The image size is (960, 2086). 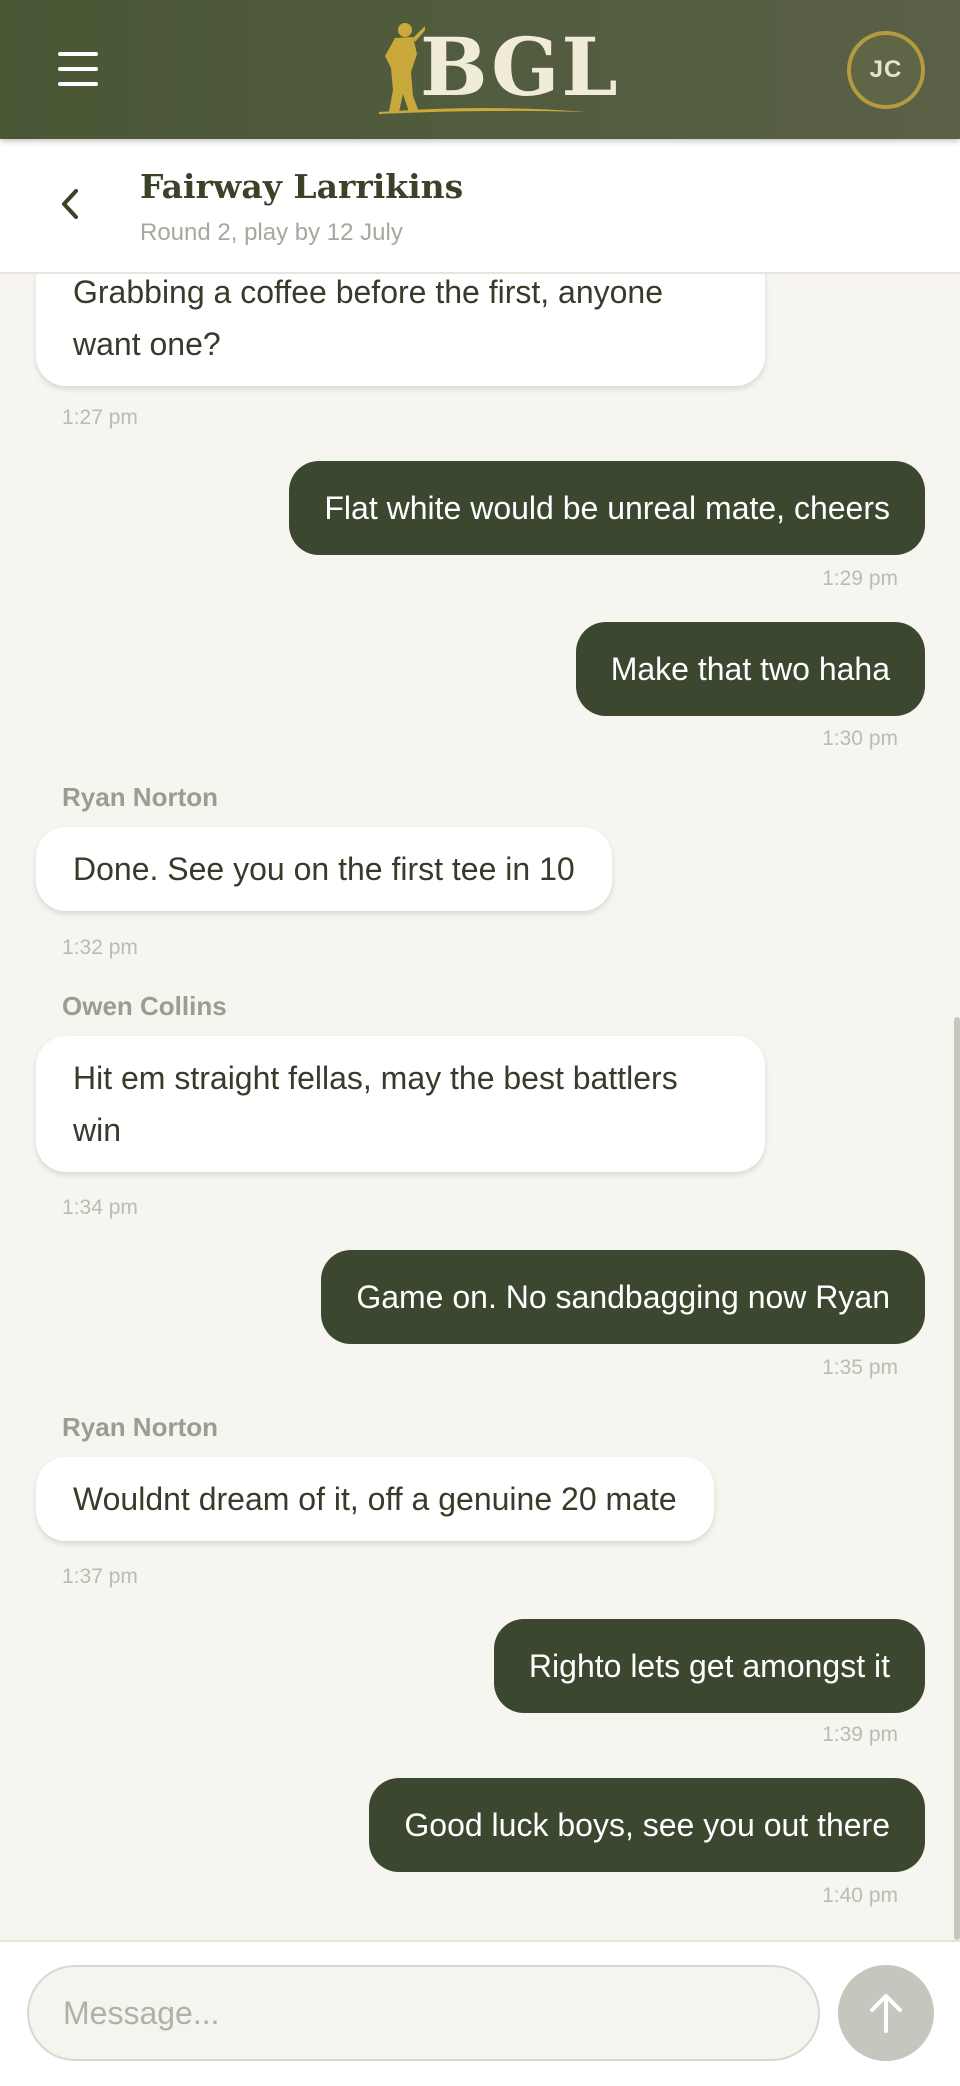 I want to click on message-text: Game on. No sandbagging now Ryan, so click(x=623, y=1297).